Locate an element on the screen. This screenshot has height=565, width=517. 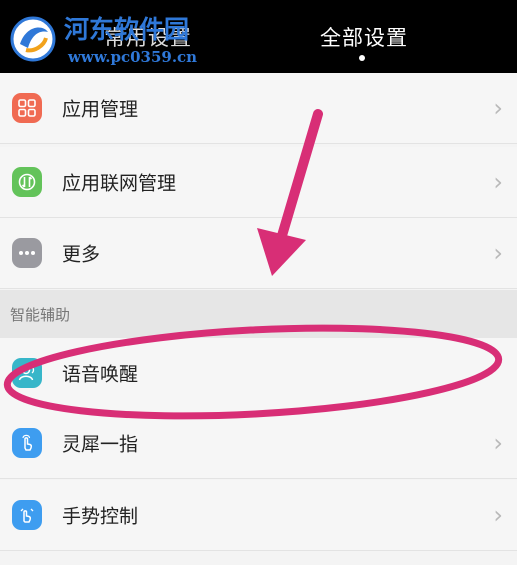
gesture-icon is located at coordinates (27, 515).